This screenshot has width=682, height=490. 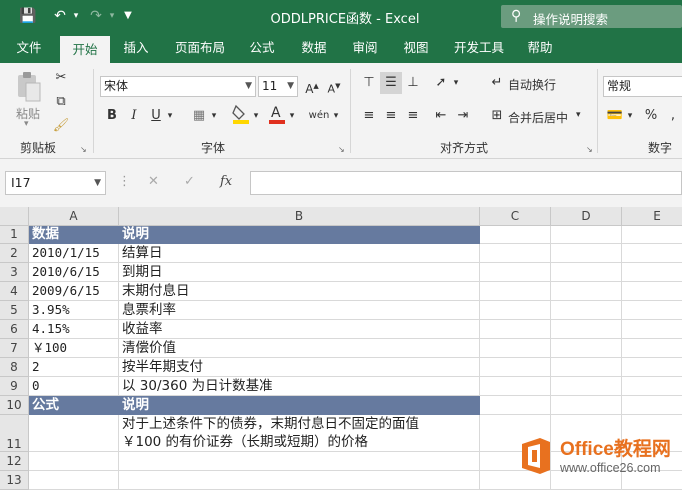 What do you see at coordinates (278, 86) in the screenshot?
I see `font-size-select: 11 ▼` at bounding box center [278, 86].